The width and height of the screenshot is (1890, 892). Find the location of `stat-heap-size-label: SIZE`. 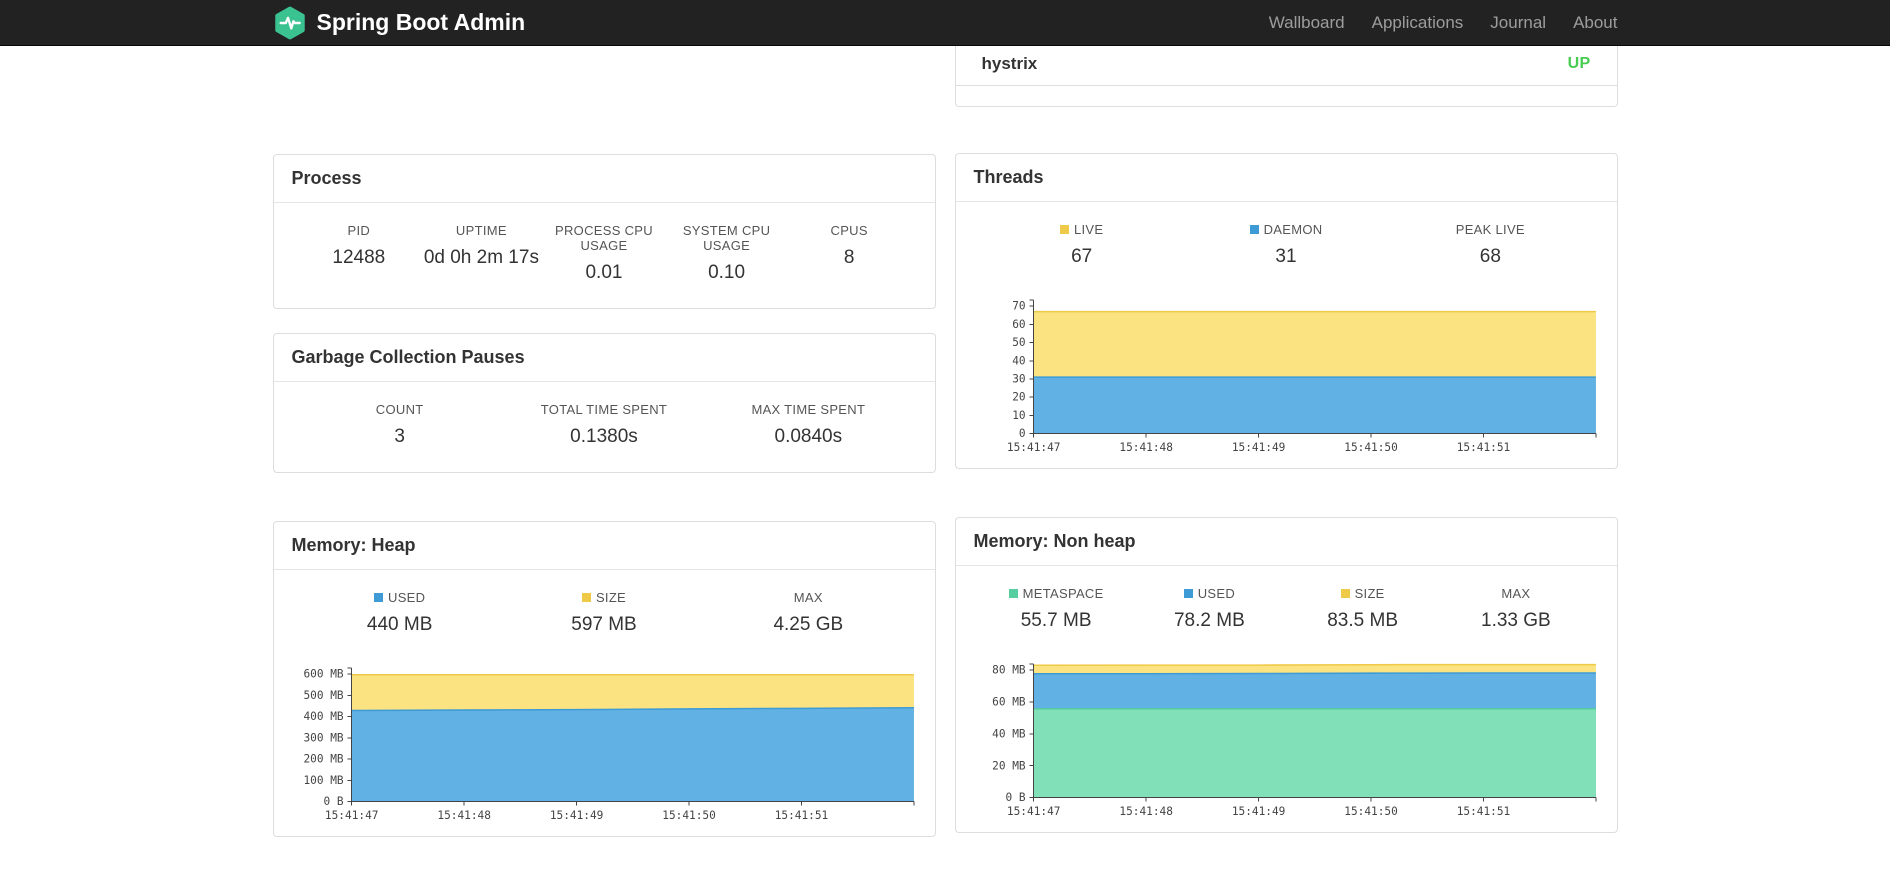

stat-heap-size-label: SIZE is located at coordinates (611, 597).